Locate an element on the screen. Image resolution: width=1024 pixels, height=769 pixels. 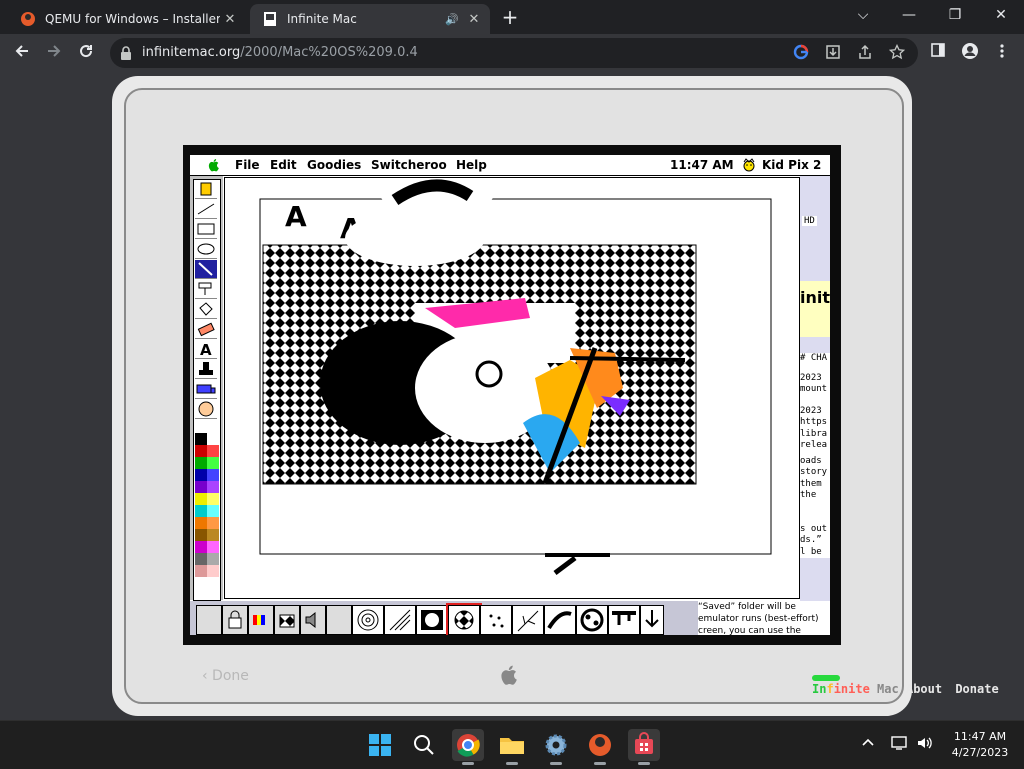
menu-goodies: Goodies is located at coordinates (334, 165).